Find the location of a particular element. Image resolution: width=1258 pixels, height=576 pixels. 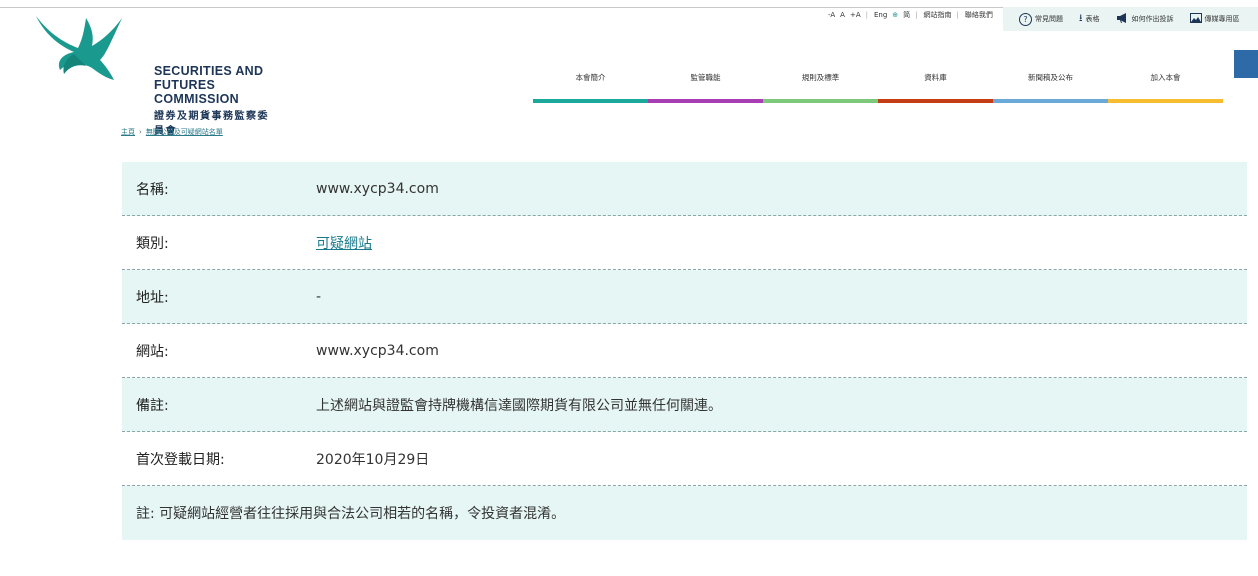

quick-link-label: 傳媒專用區 is located at coordinates (1222, 19).